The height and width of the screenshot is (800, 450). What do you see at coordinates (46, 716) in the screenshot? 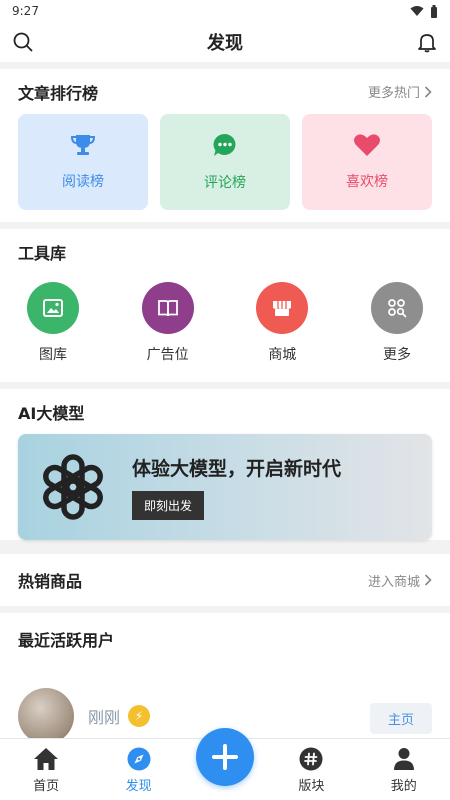
I see `avatar` at bounding box center [46, 716].